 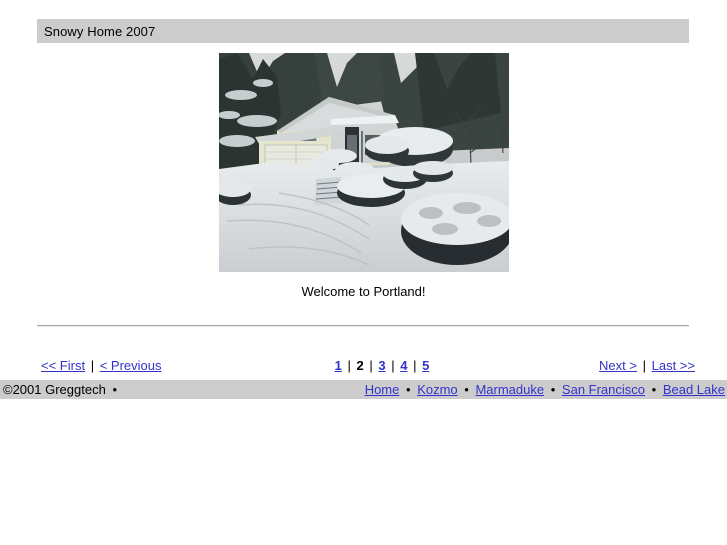 What do you see at coordinates (647, 365) in the screenshot?
I see `pager-right-group: Next > | Last >>` at bounding box center [647, 365].